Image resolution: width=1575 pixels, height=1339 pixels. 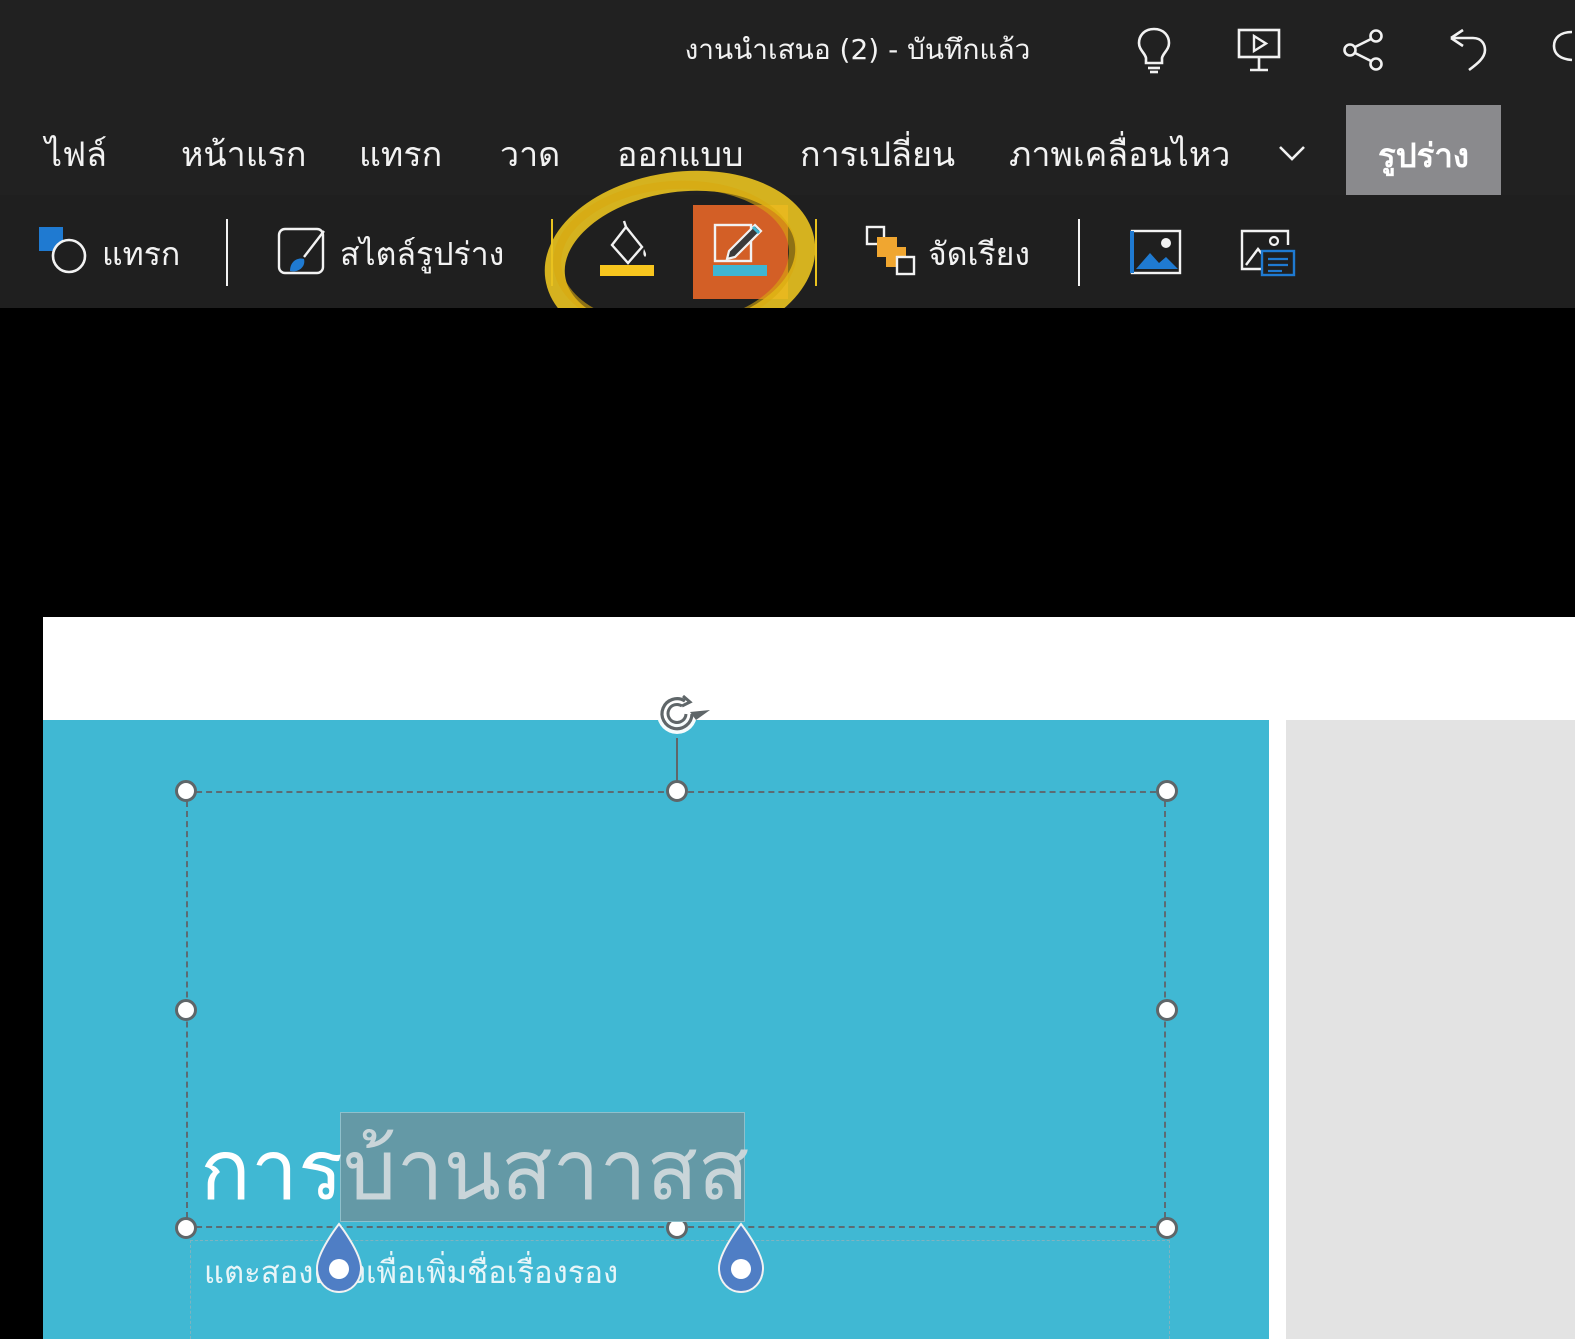 I want to click on picture-button, so click(x=1155, y=251).